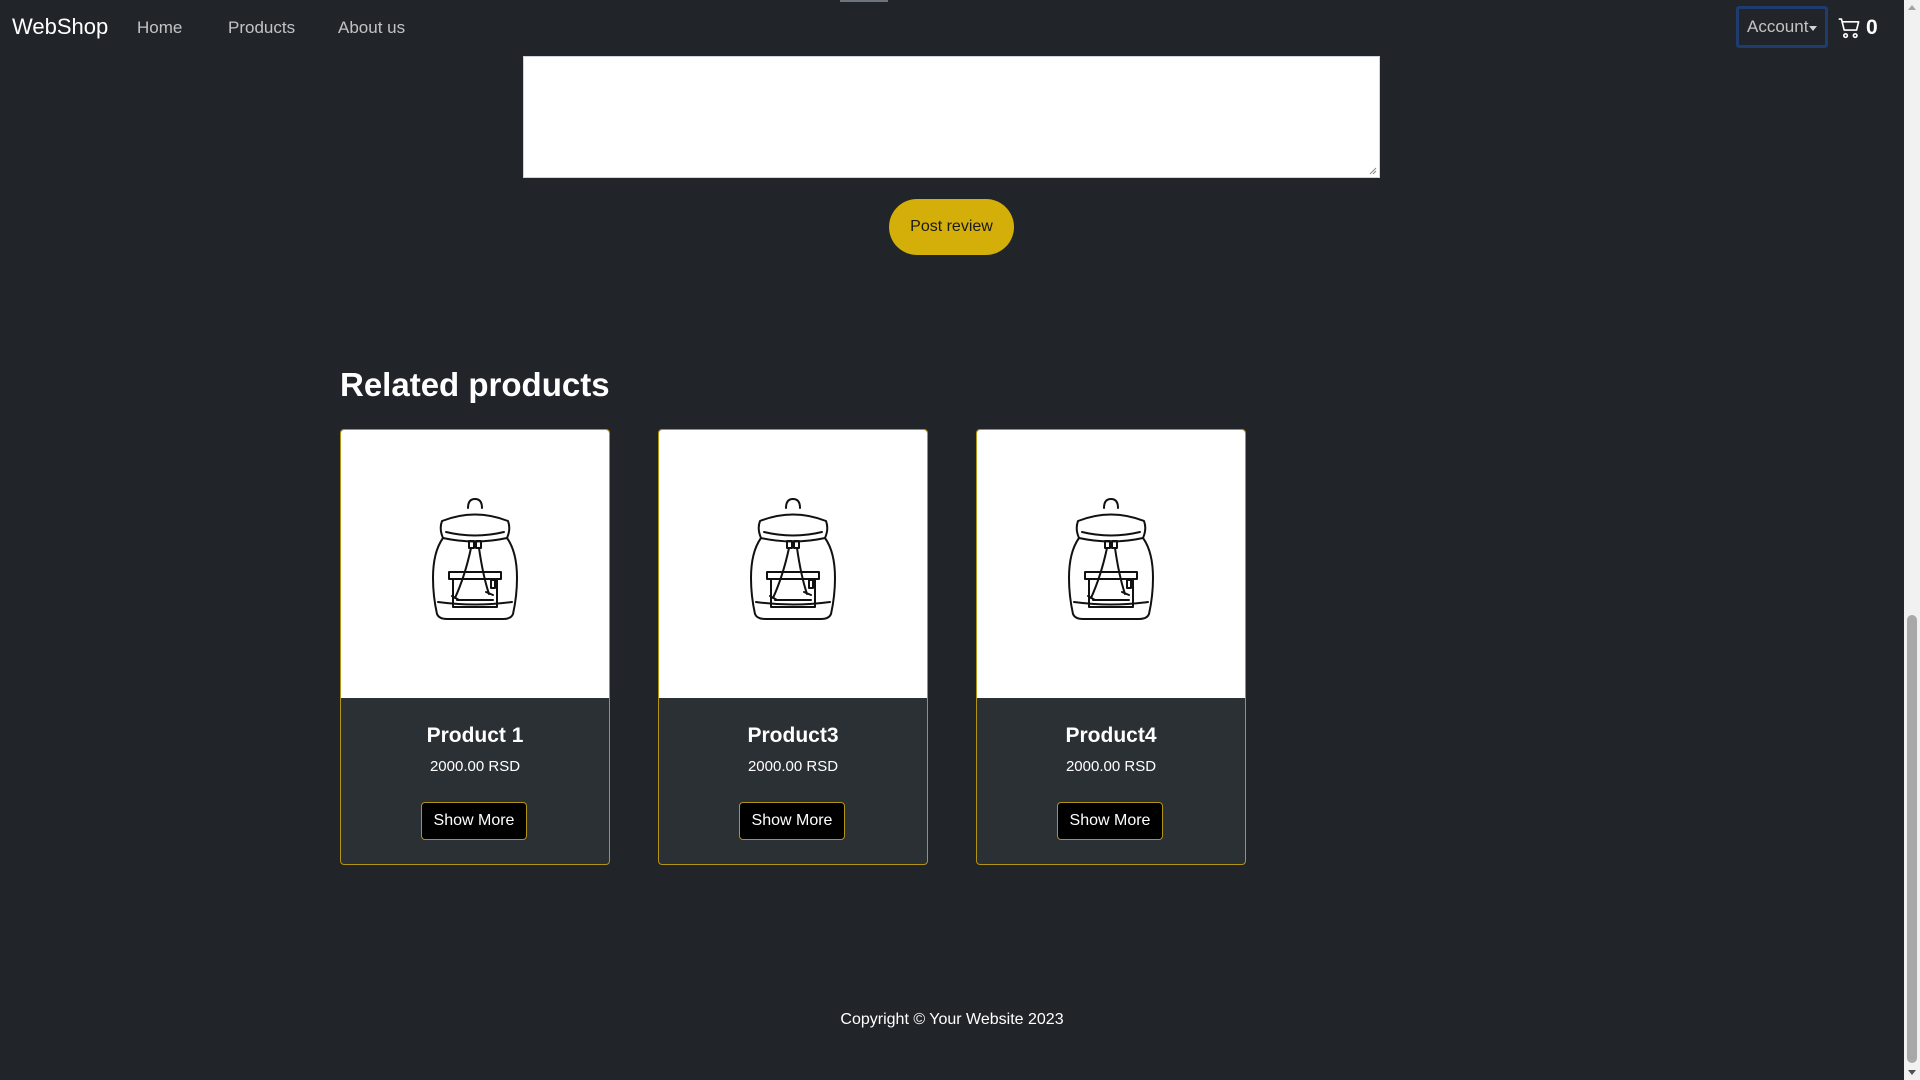 This screenshot has height=1080, width=1920. Describe the element at coordinates (1373, 171) in the screenshot. I see `resize-handle-icon` at that location.